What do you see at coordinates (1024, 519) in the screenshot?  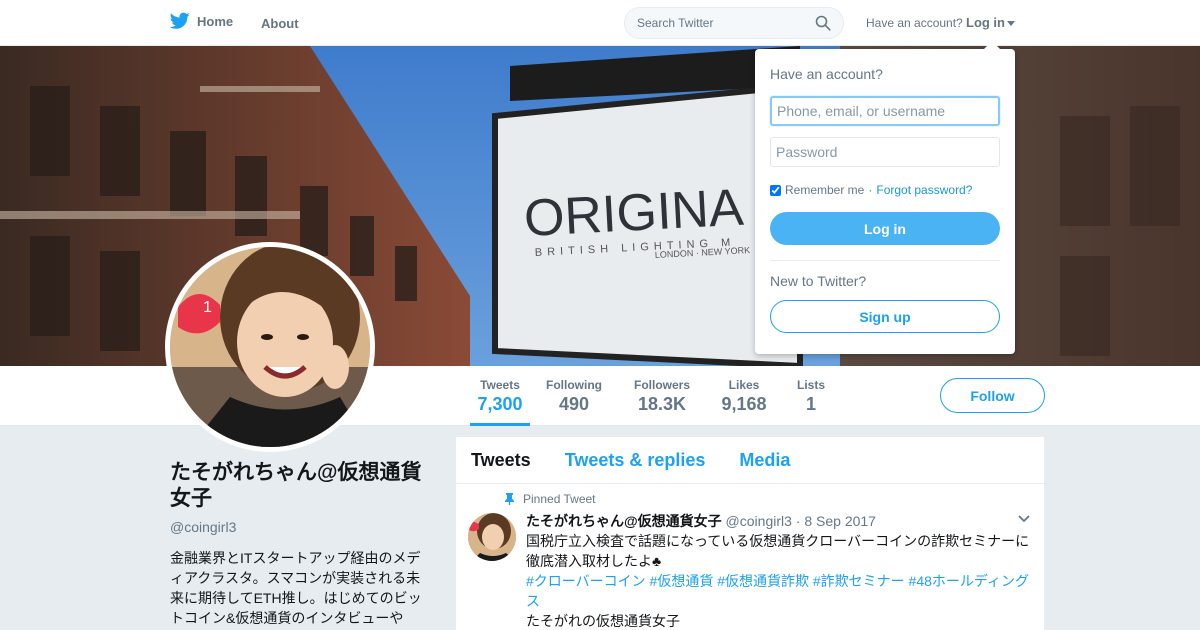 I see `chevron-down-icon` at bounding box center [1024, 519].